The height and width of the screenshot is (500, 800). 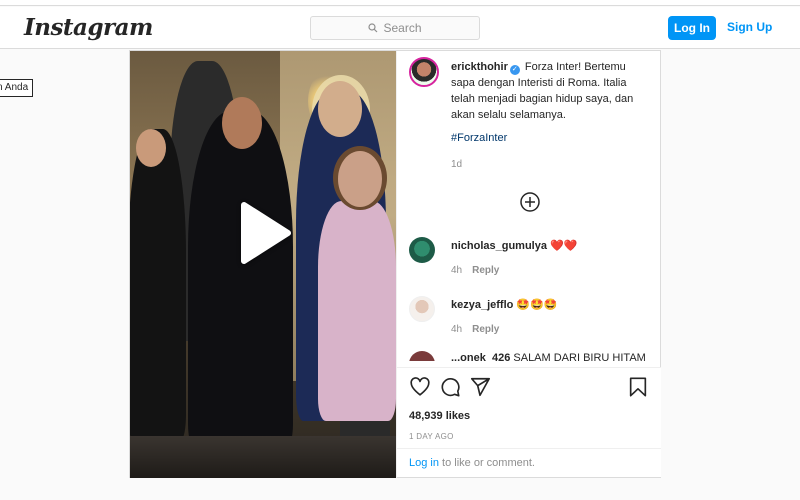 What do you see at coordinates (450, 387) in the screenshot?
I see `comment-icon` at bounding box center [450, 387].